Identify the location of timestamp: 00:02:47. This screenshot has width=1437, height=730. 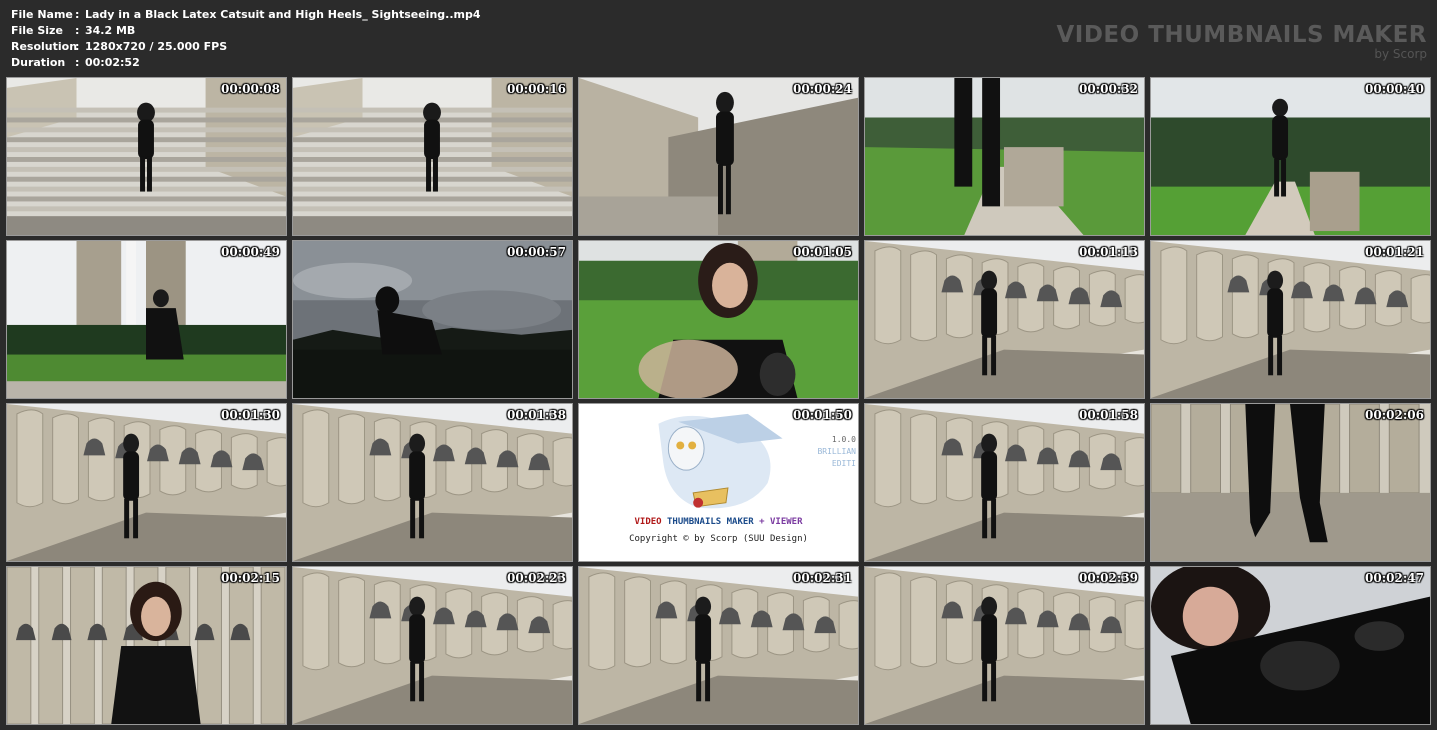
(1394, 578).